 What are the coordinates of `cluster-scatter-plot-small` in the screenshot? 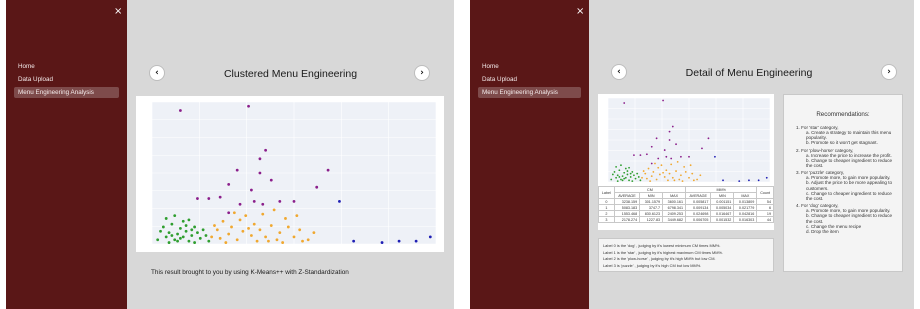 It's located at (686, 140).